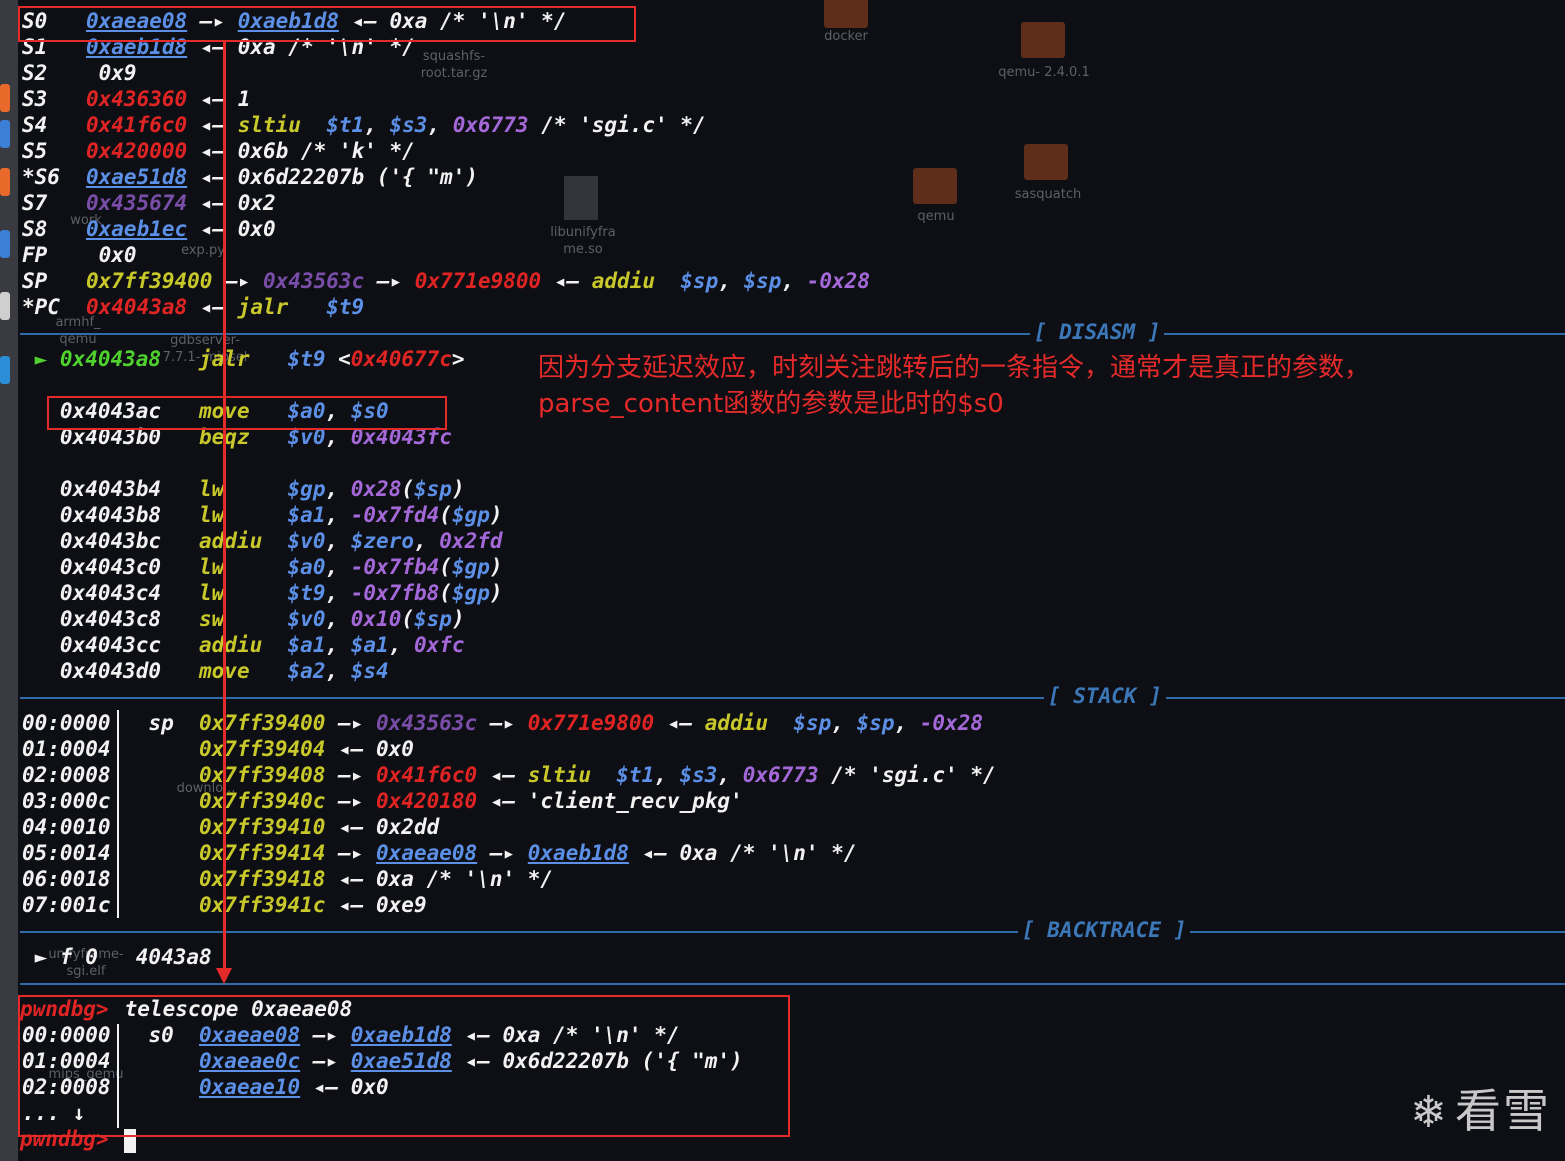 The height and width of the screenshot is (1161, 1565). Describe the element at coordinates (581, 198) in the screenshot. I see `file-icon` at that location.